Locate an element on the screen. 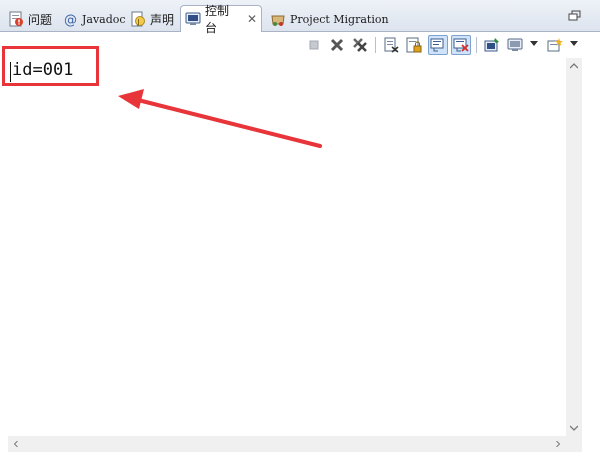 The width and height of the screenshot is (600, 470). show-on-stderr-button is located at coordinates (461, 45).